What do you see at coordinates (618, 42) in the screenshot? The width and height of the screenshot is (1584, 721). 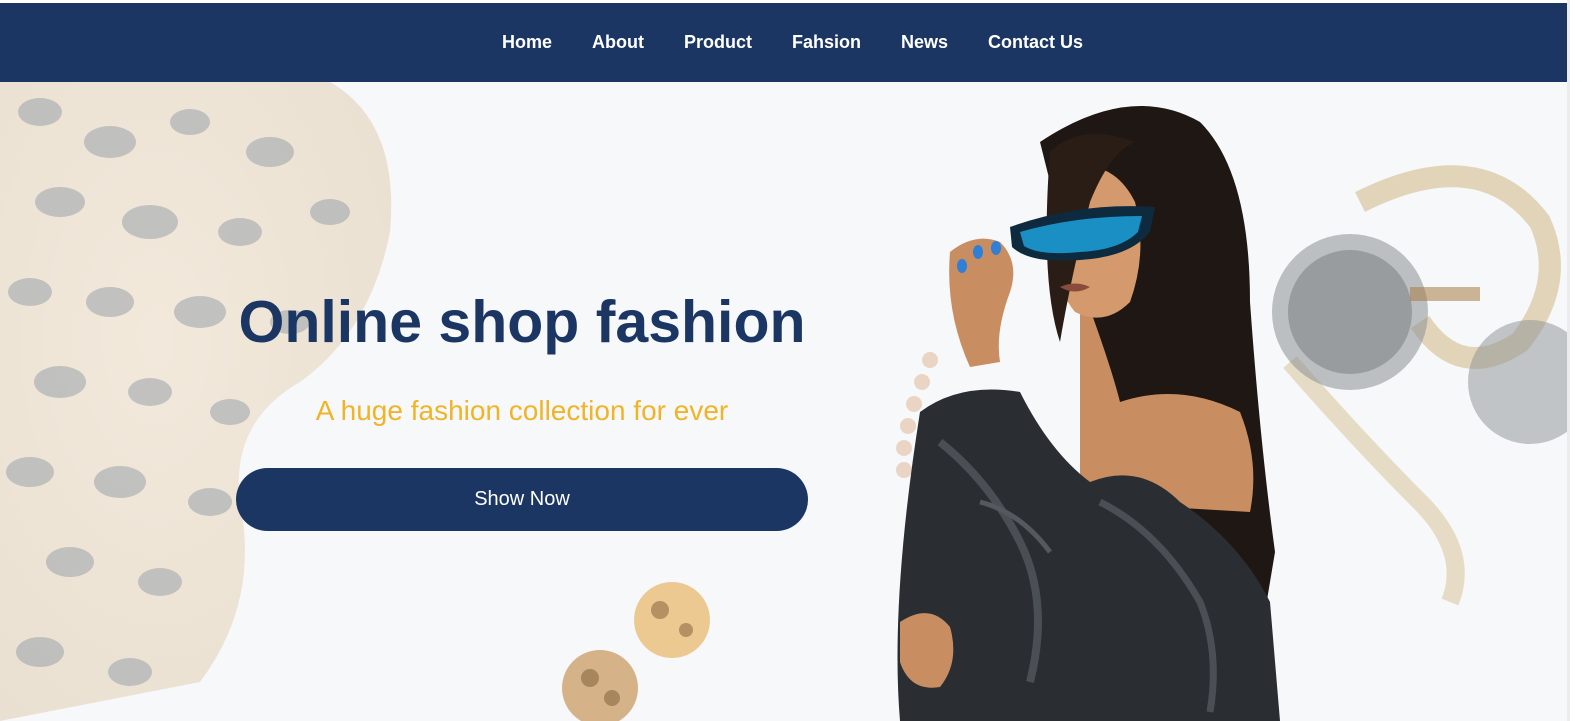 I see `nav-link-about: About` at bounding box center [618, 42].